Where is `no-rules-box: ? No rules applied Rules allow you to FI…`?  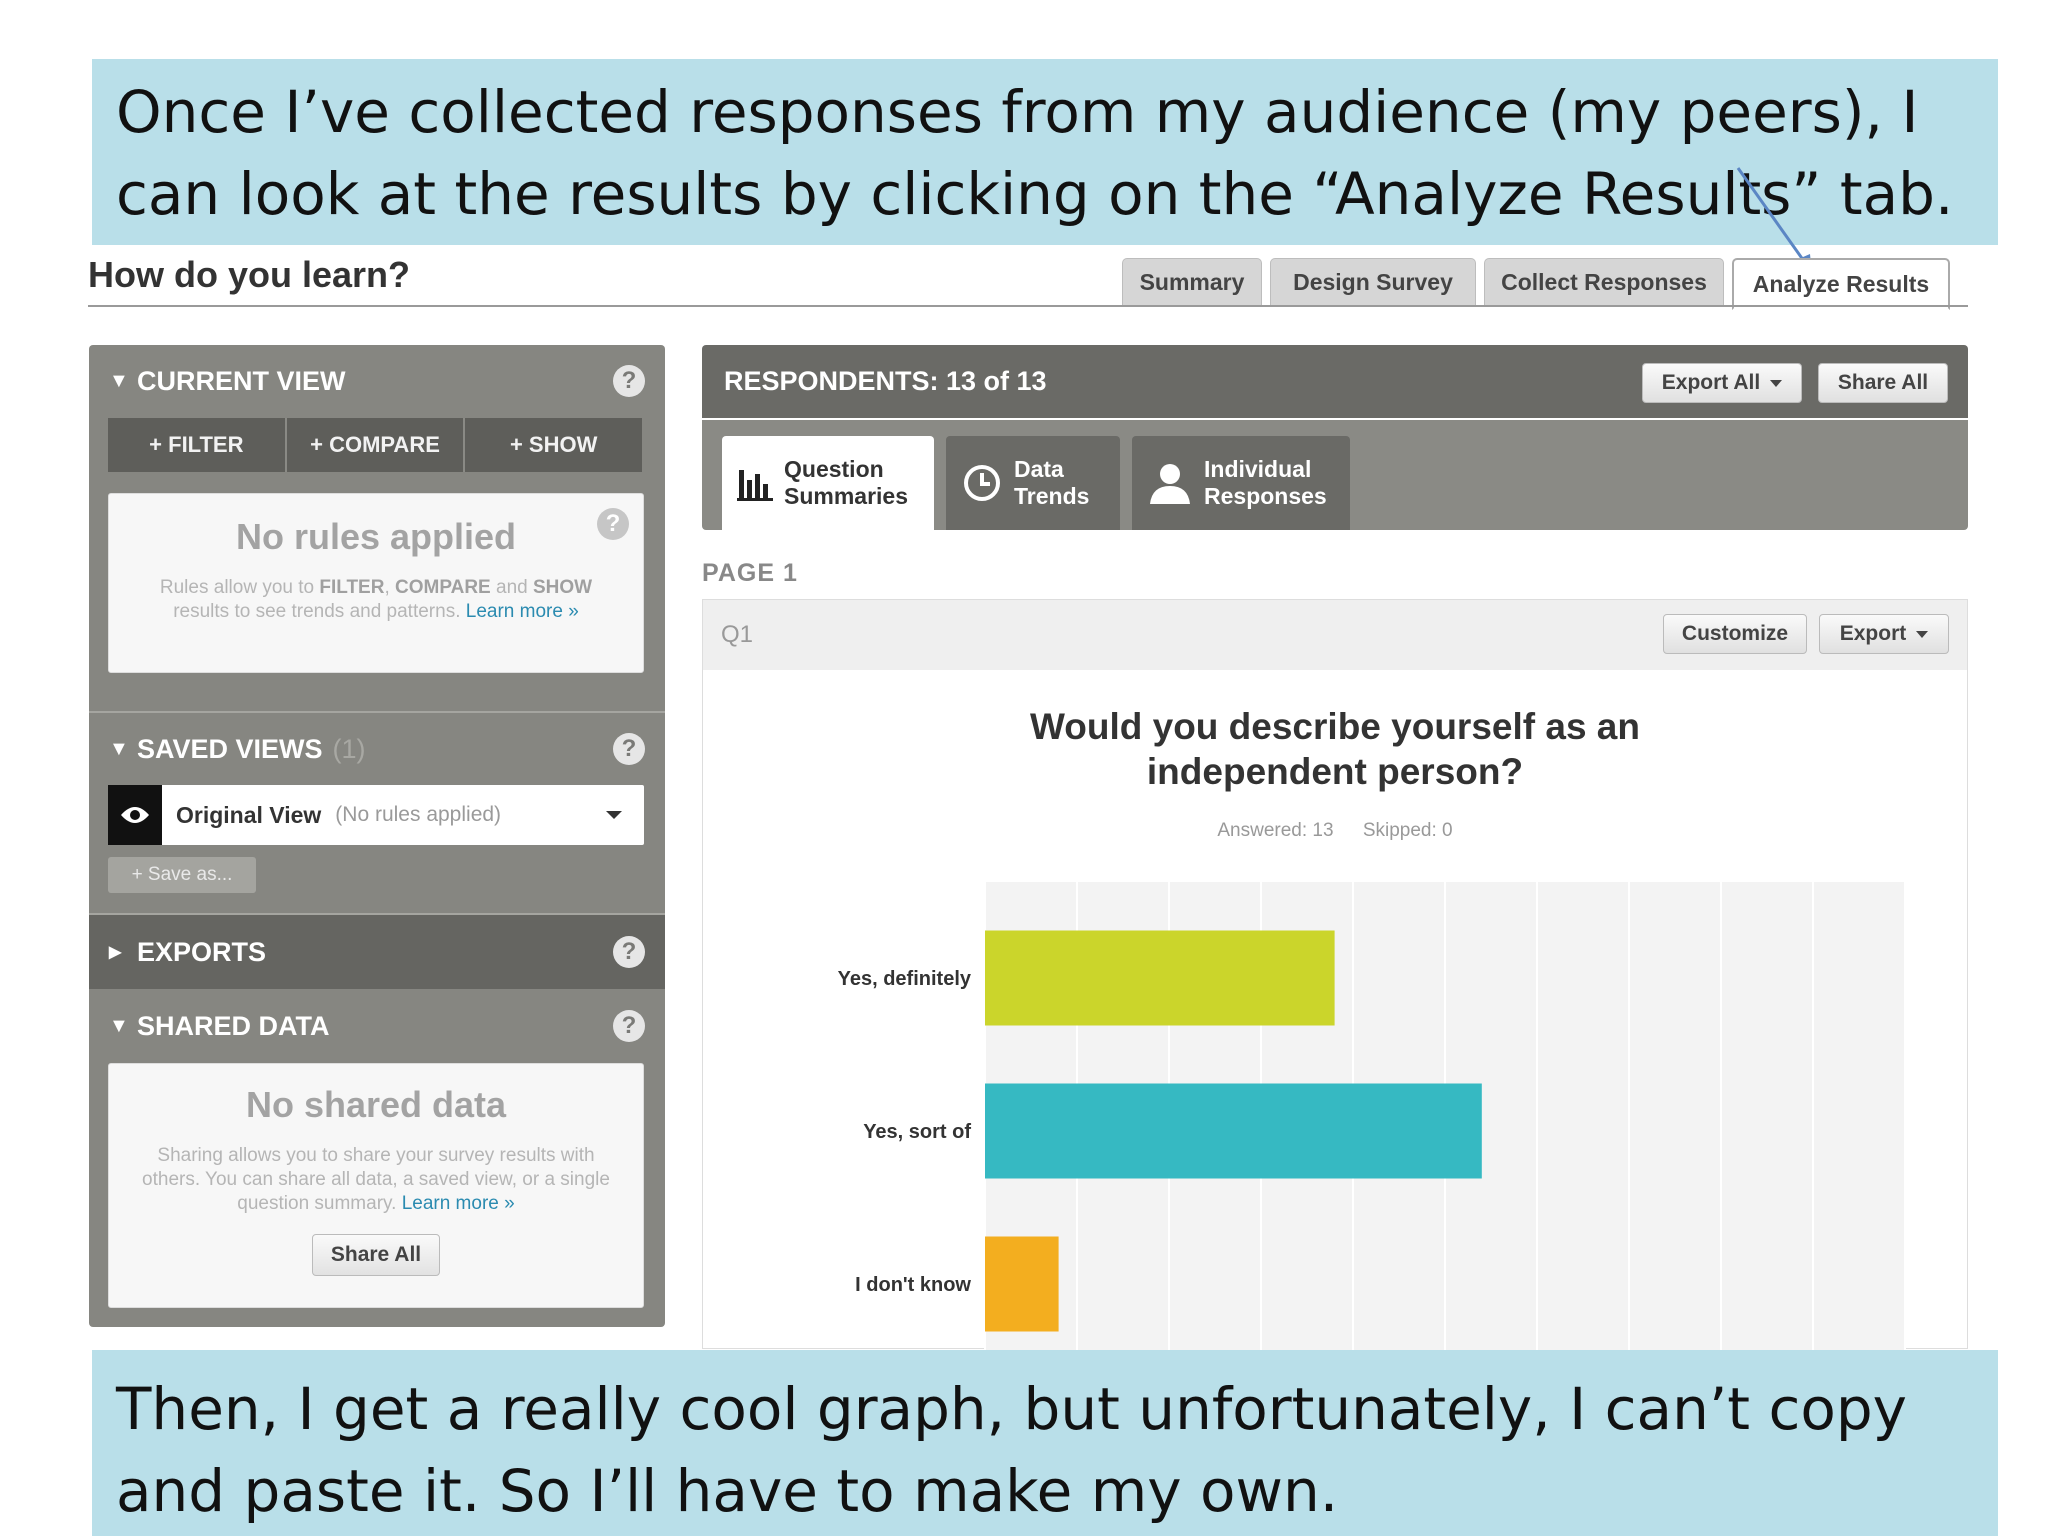
no-rules-box: ? No rules applied Rules allow you to FI… is located at coordinates (376, 583).